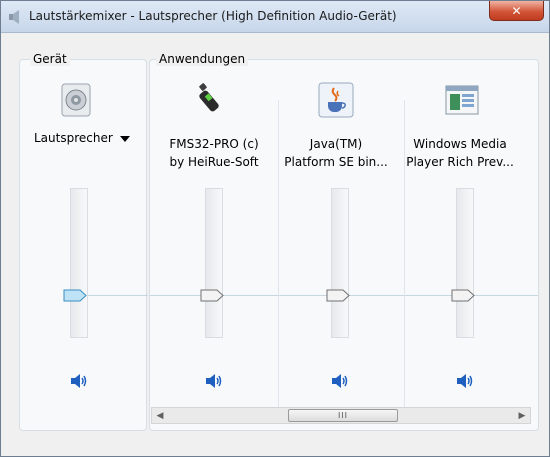 This screenshot has width=550, height=457. I want to click on app-name: FMS32-PRO (c) by HeiRue-Soft, so click(214, 153).